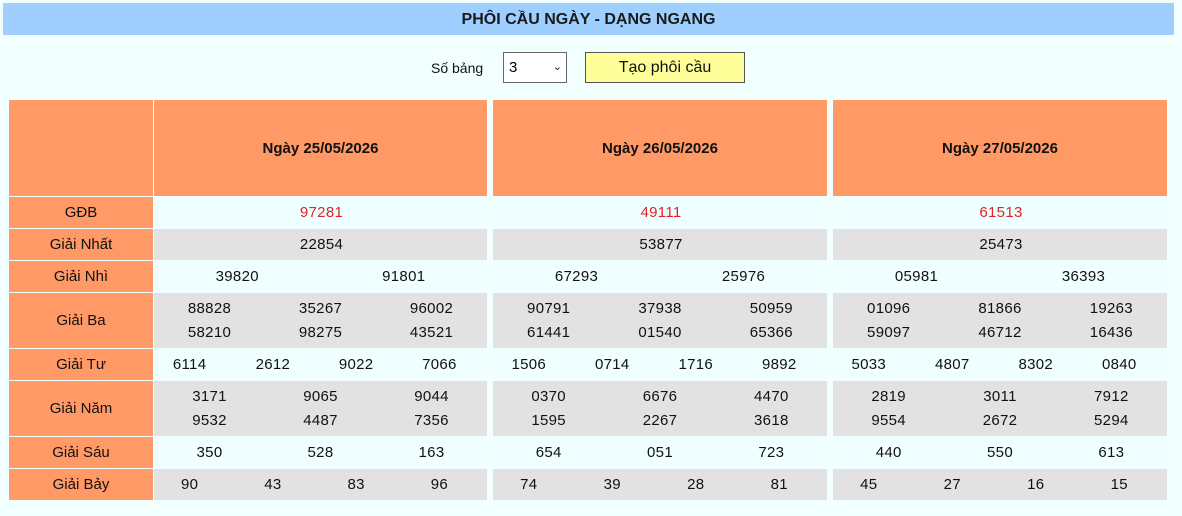 The width and height of the screenshot is (1182, 516). What do you see at coordinates (431, 452) in the screenshot?
I see `prize-number: 163` at bounding box center [431, 452].